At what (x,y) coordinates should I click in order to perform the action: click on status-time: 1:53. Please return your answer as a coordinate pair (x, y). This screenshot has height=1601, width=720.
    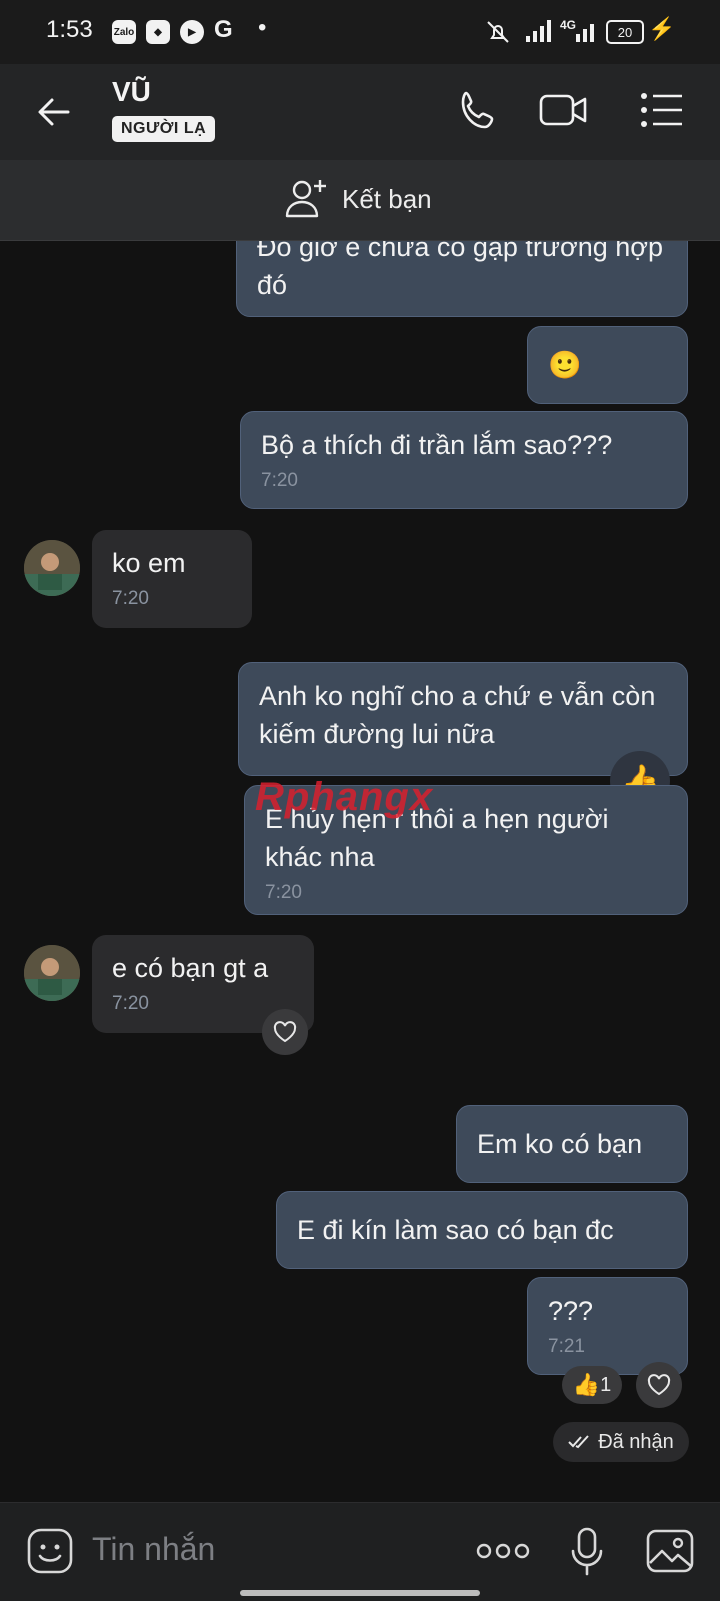
    Looking at the image, I should click on (69, 29).